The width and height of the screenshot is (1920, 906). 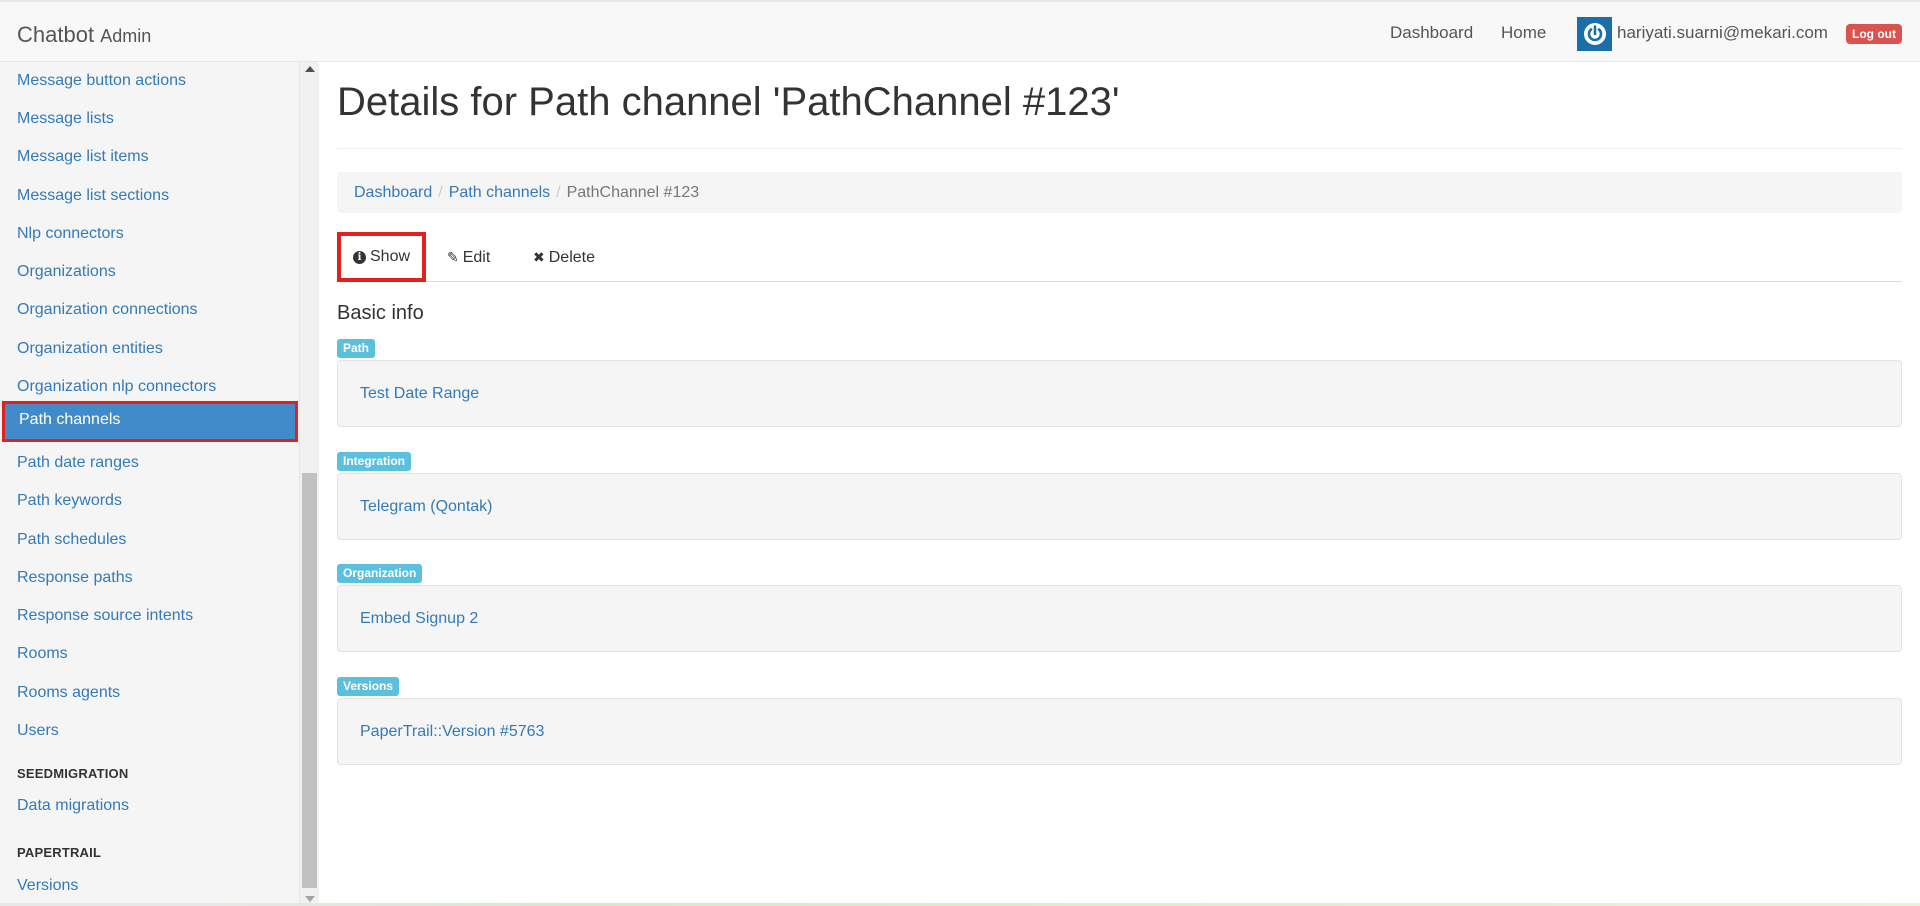 What do you see at coordinates (1119, 731) in the screenshot?
I see `field-value-versions: PaperTrail::Version #5763` at bounding box center [1119, 731].